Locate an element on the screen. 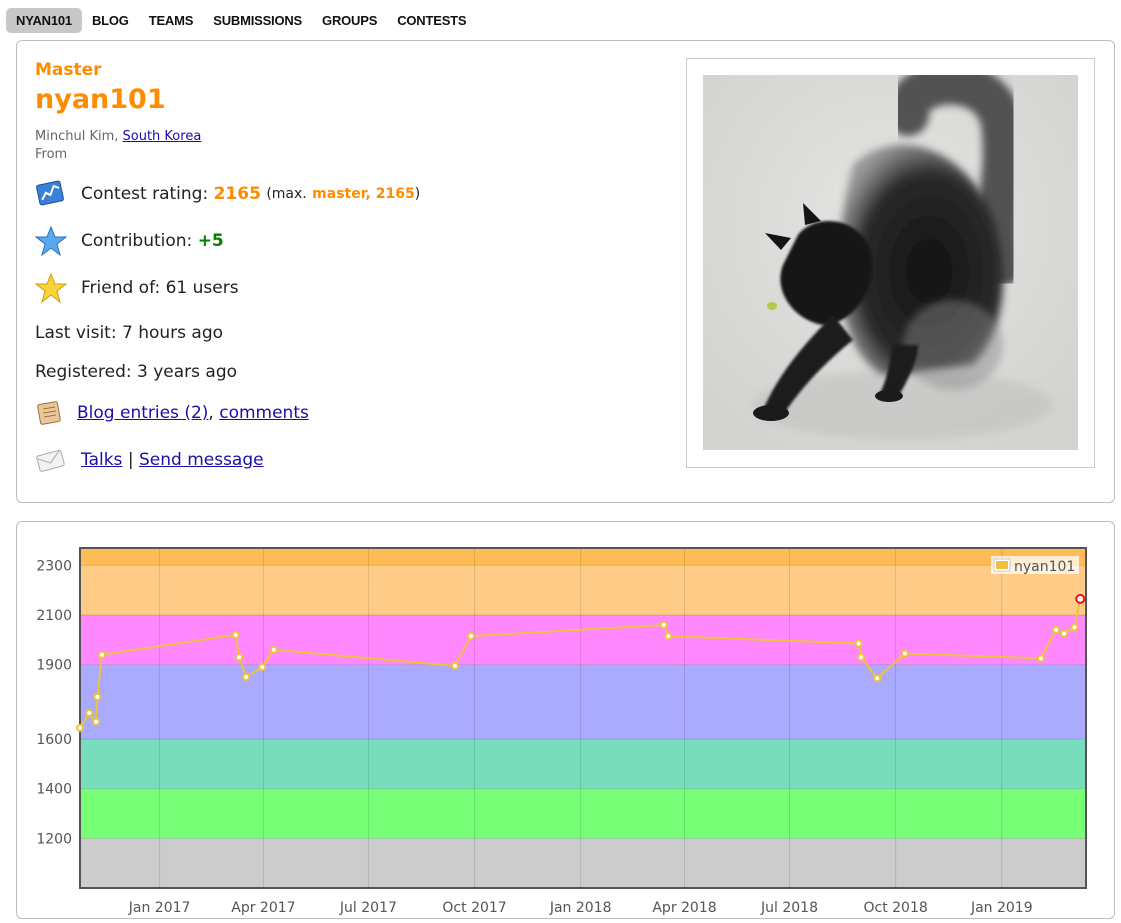 The image size is (1121, 923). max-open: (max. is located at coordinates (286, 194).